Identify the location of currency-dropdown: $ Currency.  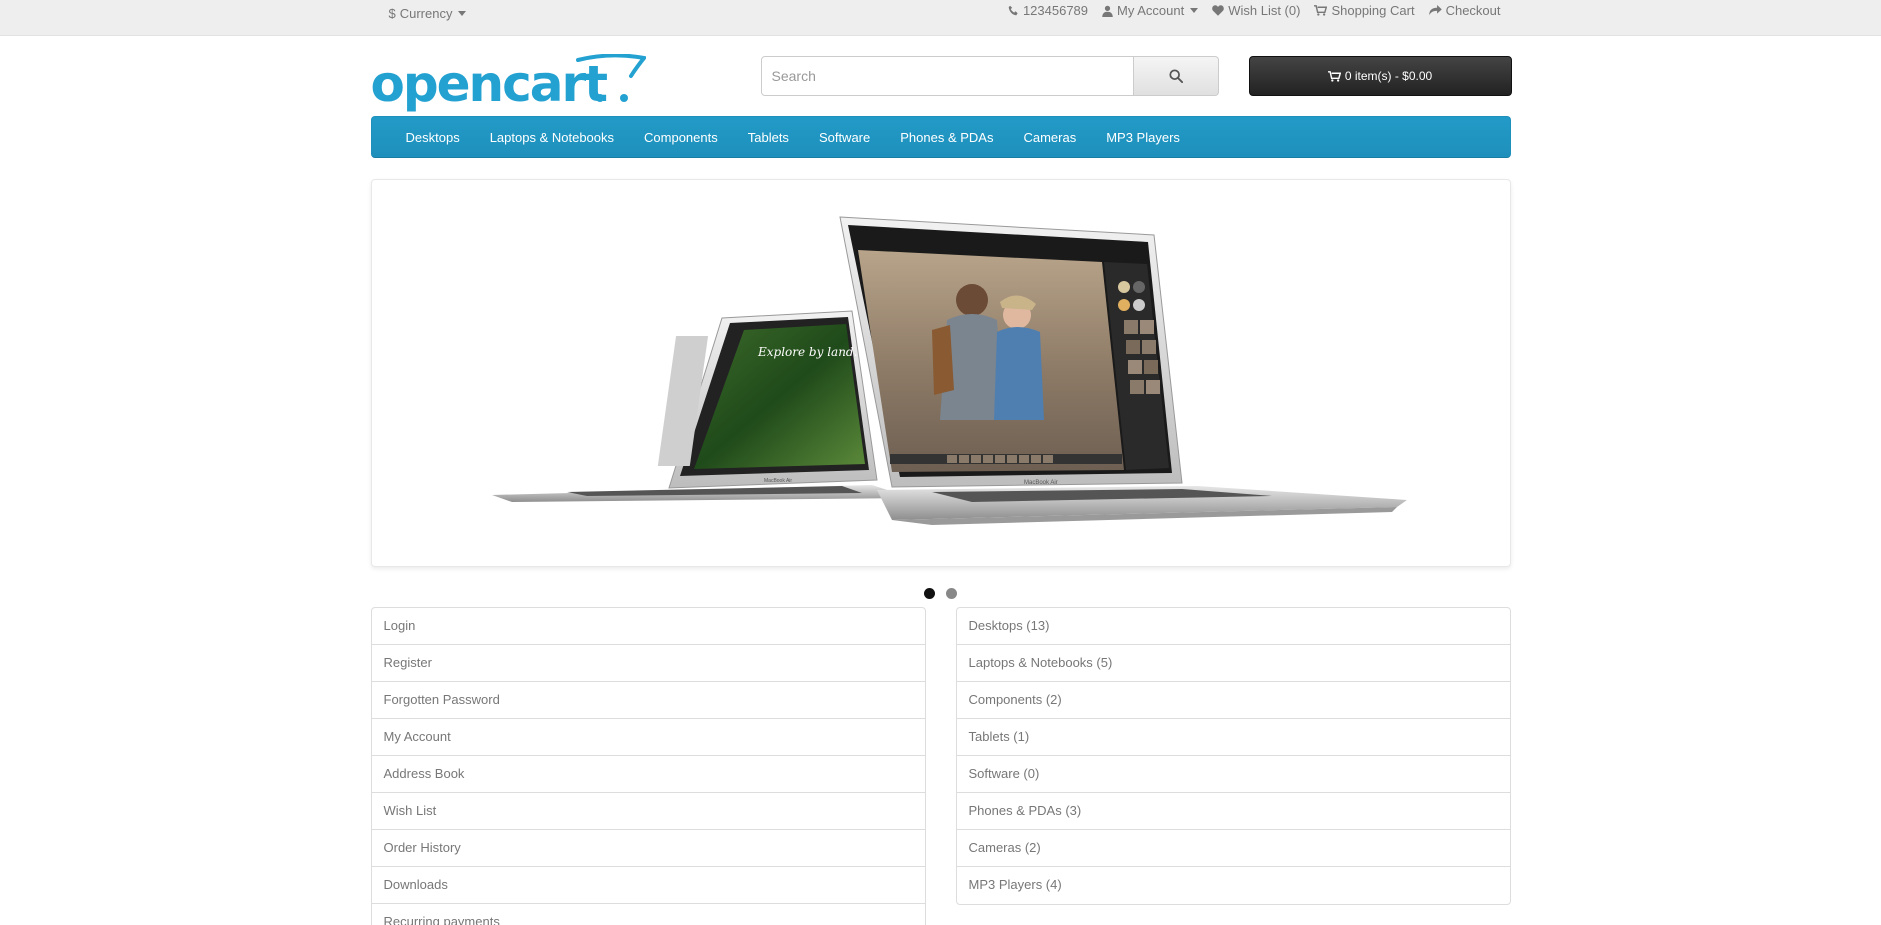
(428, 13).